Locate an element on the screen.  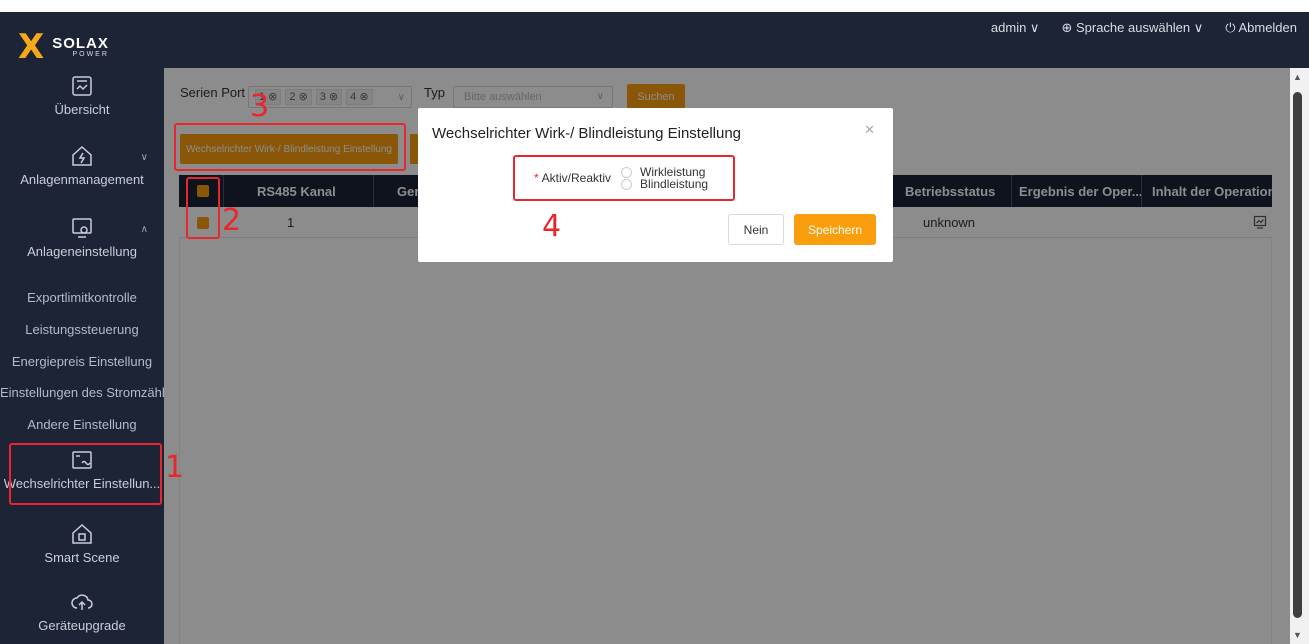
sidebar-subitem-other-settings: Andere Einstellung is located at coordinates (82, 424).